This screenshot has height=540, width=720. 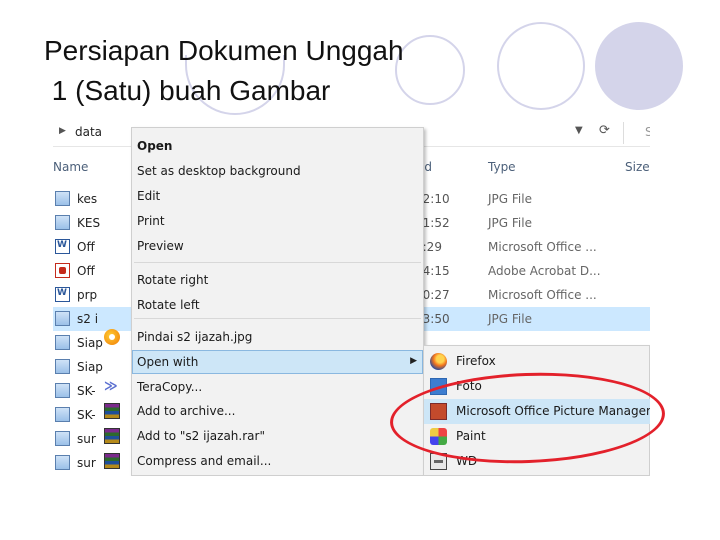 I want to click on wd-icon, so click(x=438, y=461).